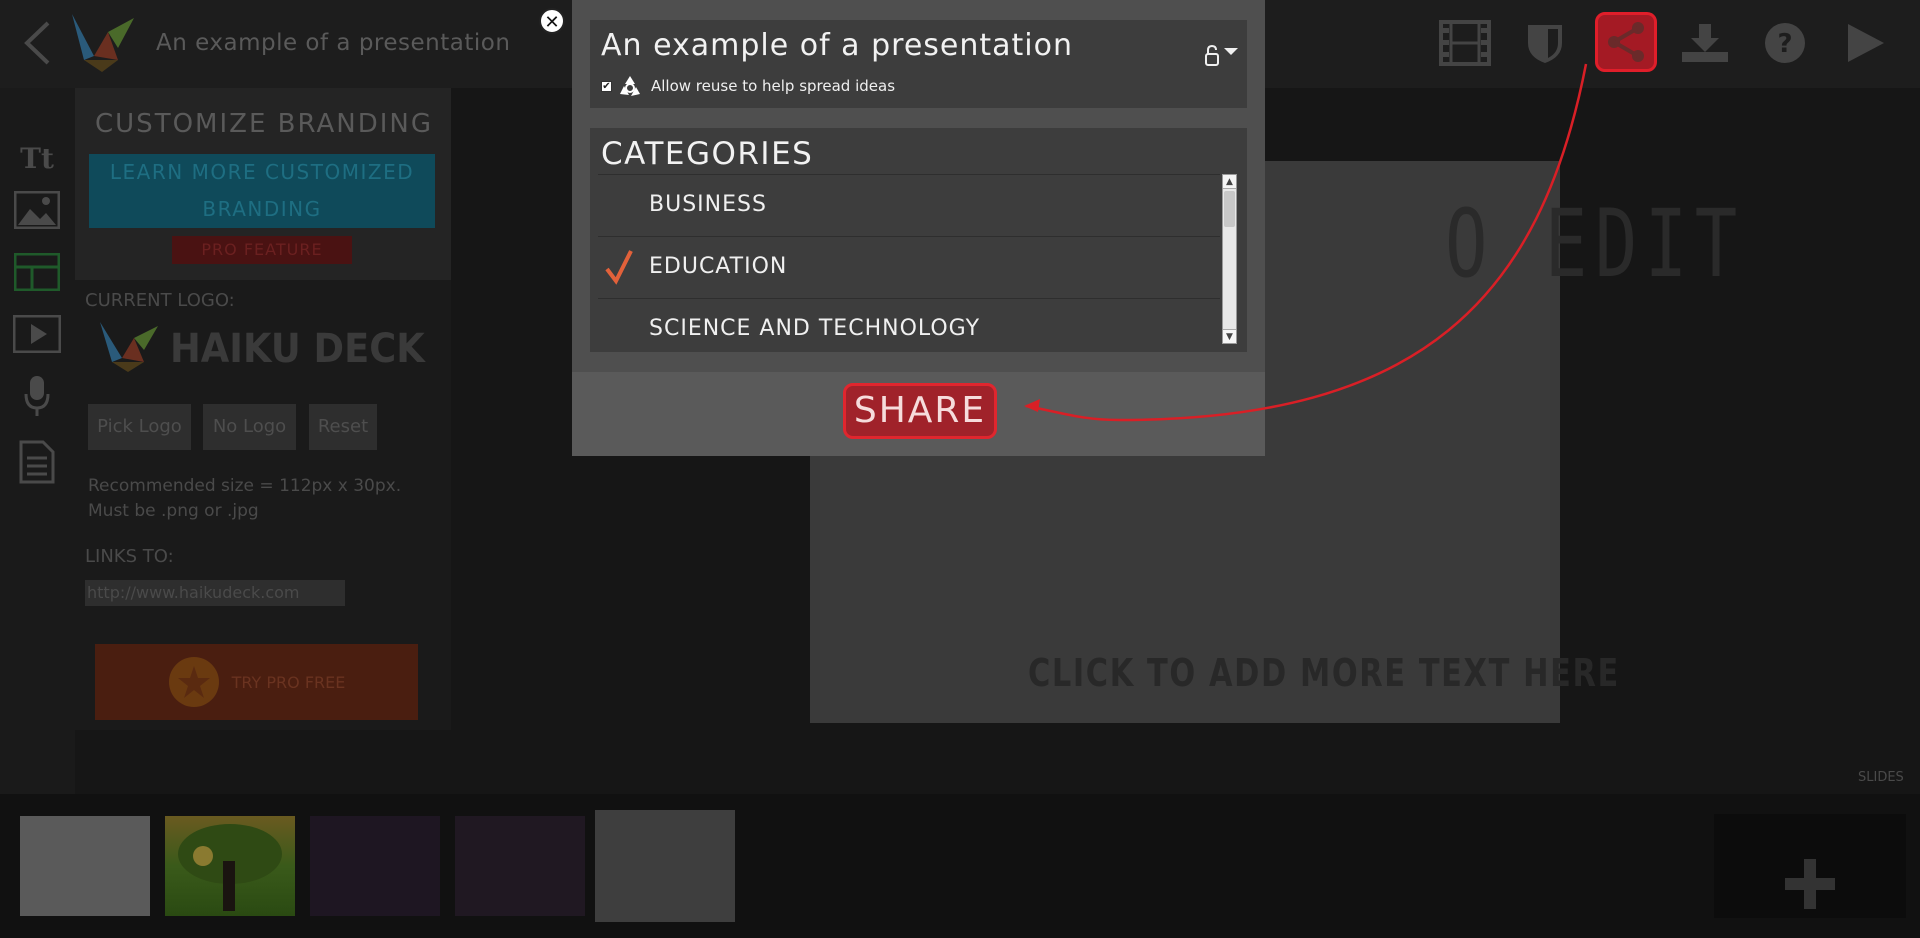 The image size is (1920, 938). What do you see at coordinates (249, 427) in the screenshot?
I see `no-logo-button: No Logo` at bounding box center [249, 427].